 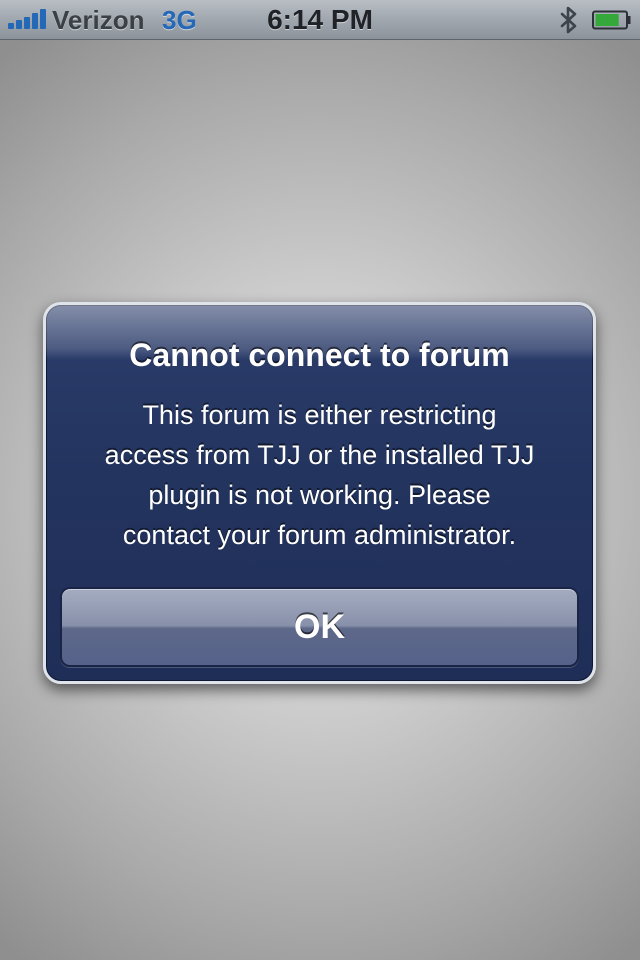 What do you see at coordinates (319, 455) in the screenshot?
I see `alert-message-line: access from TJJ or the installed TJJ` at bounding box center [319, 455].